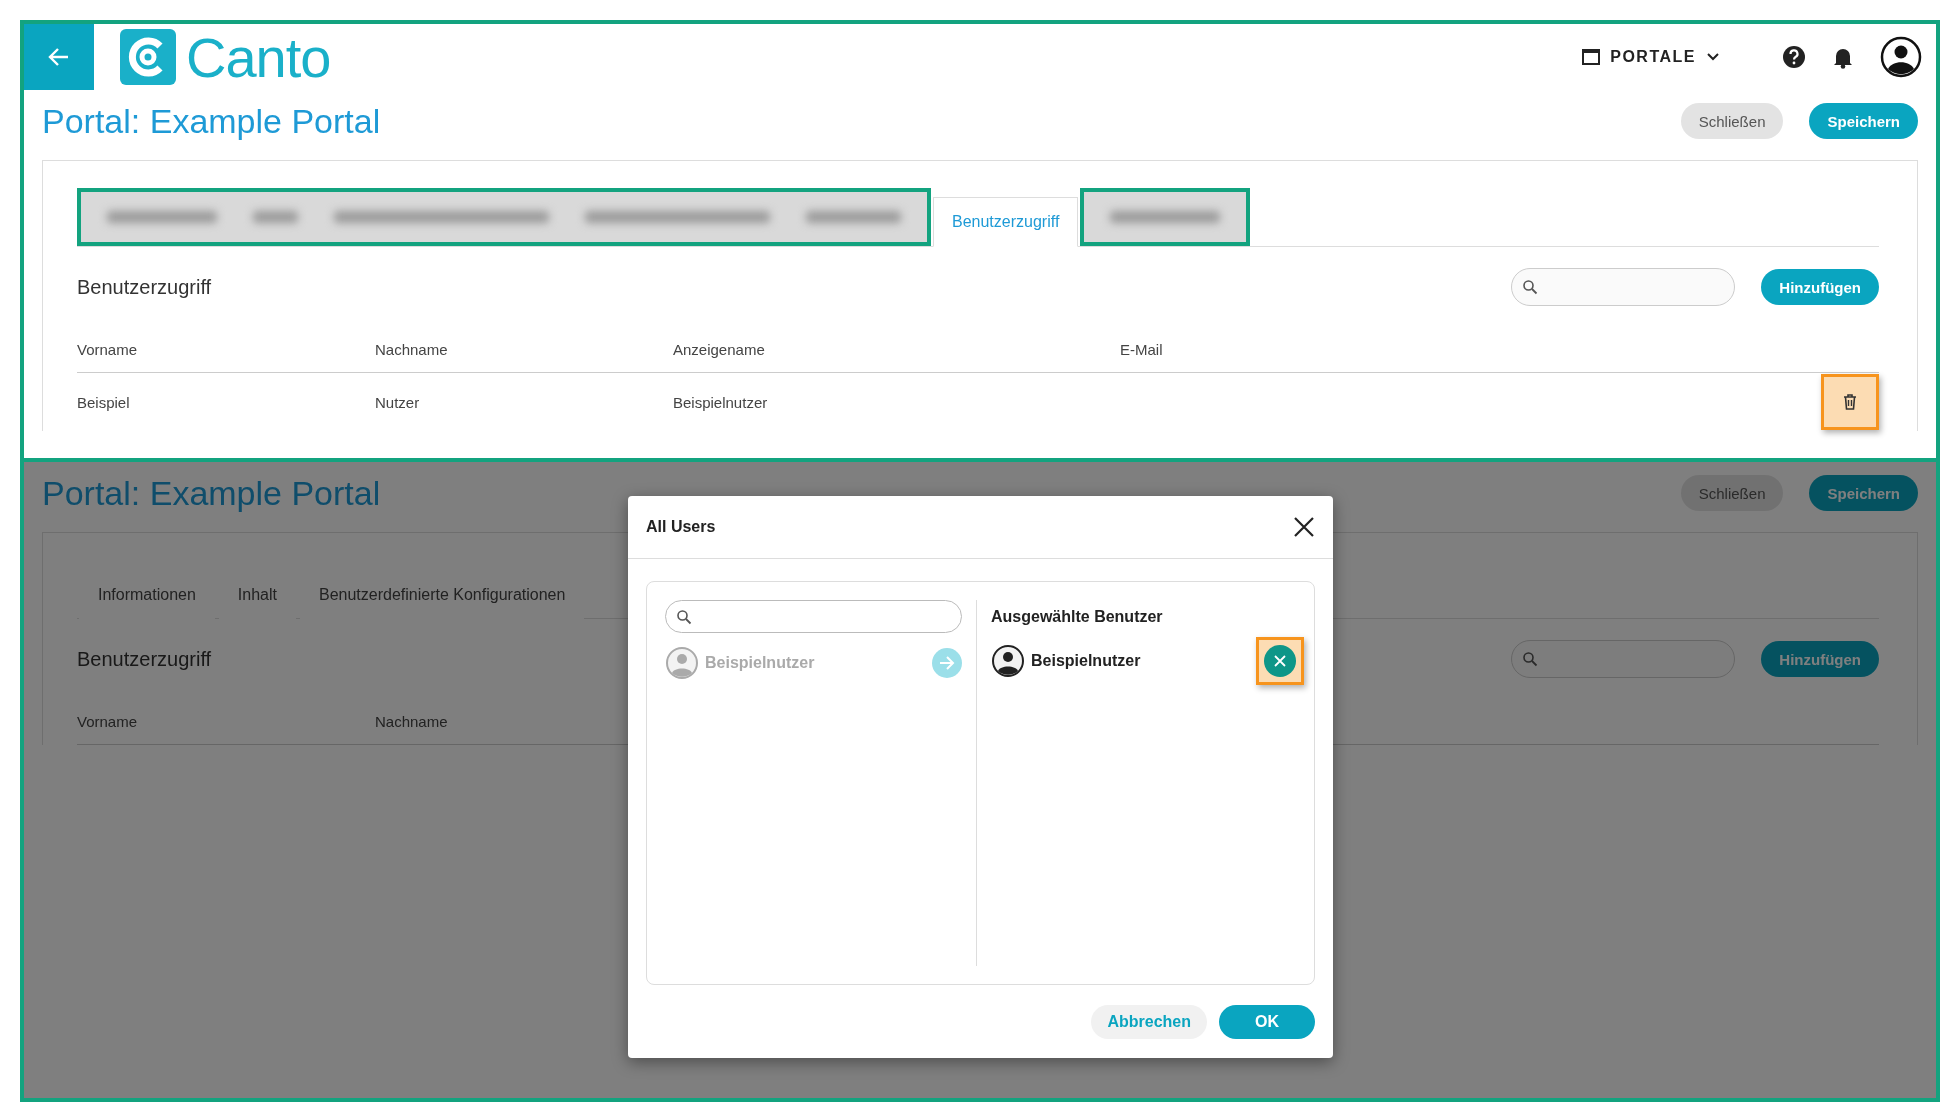 Image resolution: width=1960 pixels, height=1120 pixels. Describe the element at coordinates (524, 350) in the screenshot. I see `column-header: Nachname` at that location.